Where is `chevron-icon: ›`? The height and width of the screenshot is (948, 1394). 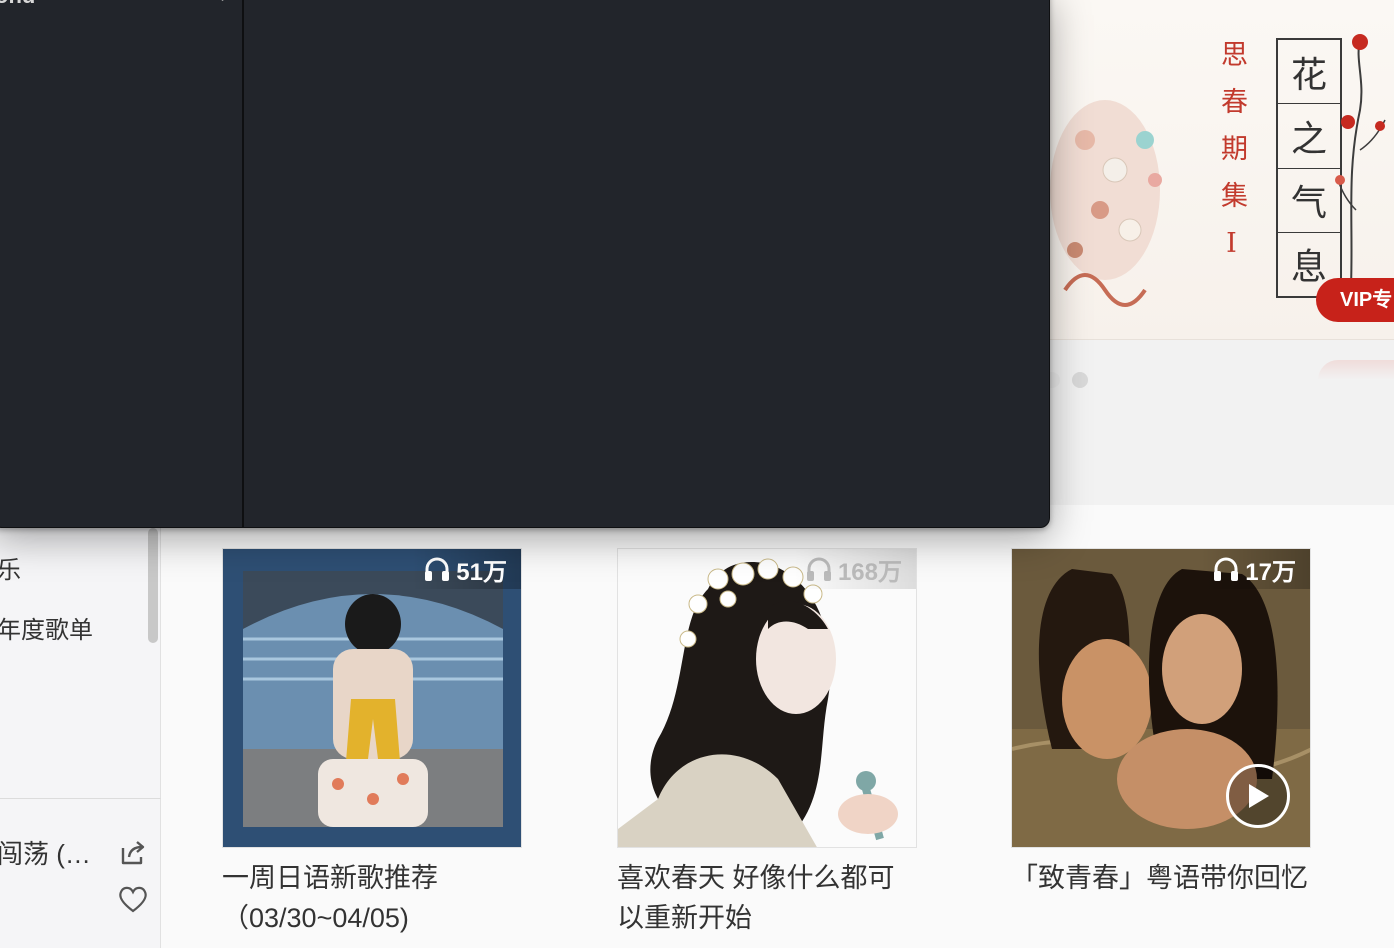
chevron-icon: › is located at coordinates (223, 2).